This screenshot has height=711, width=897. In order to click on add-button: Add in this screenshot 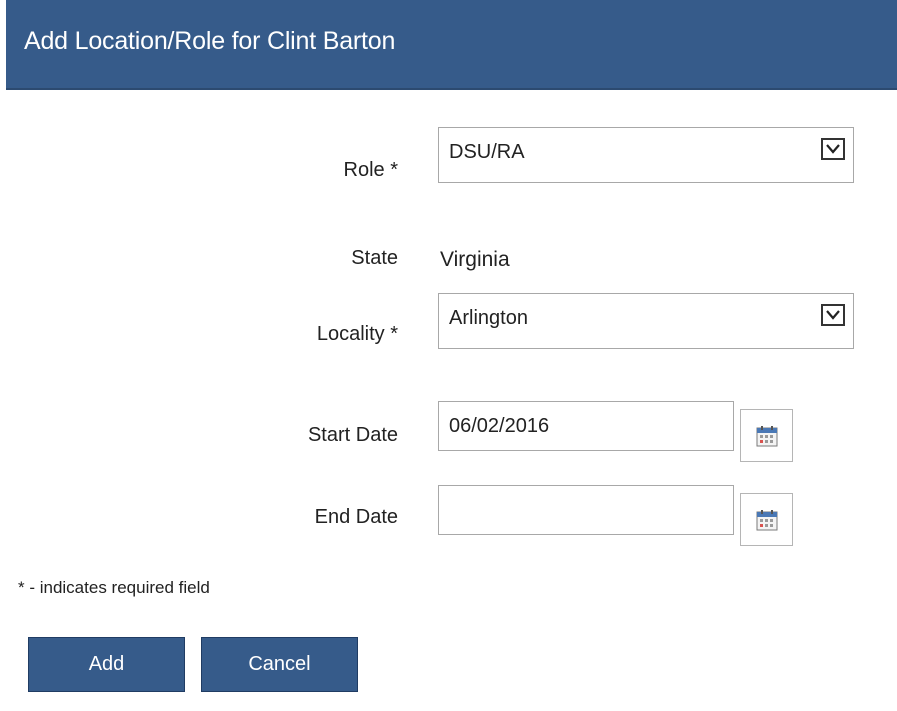, I will do `click(106, 664)`.